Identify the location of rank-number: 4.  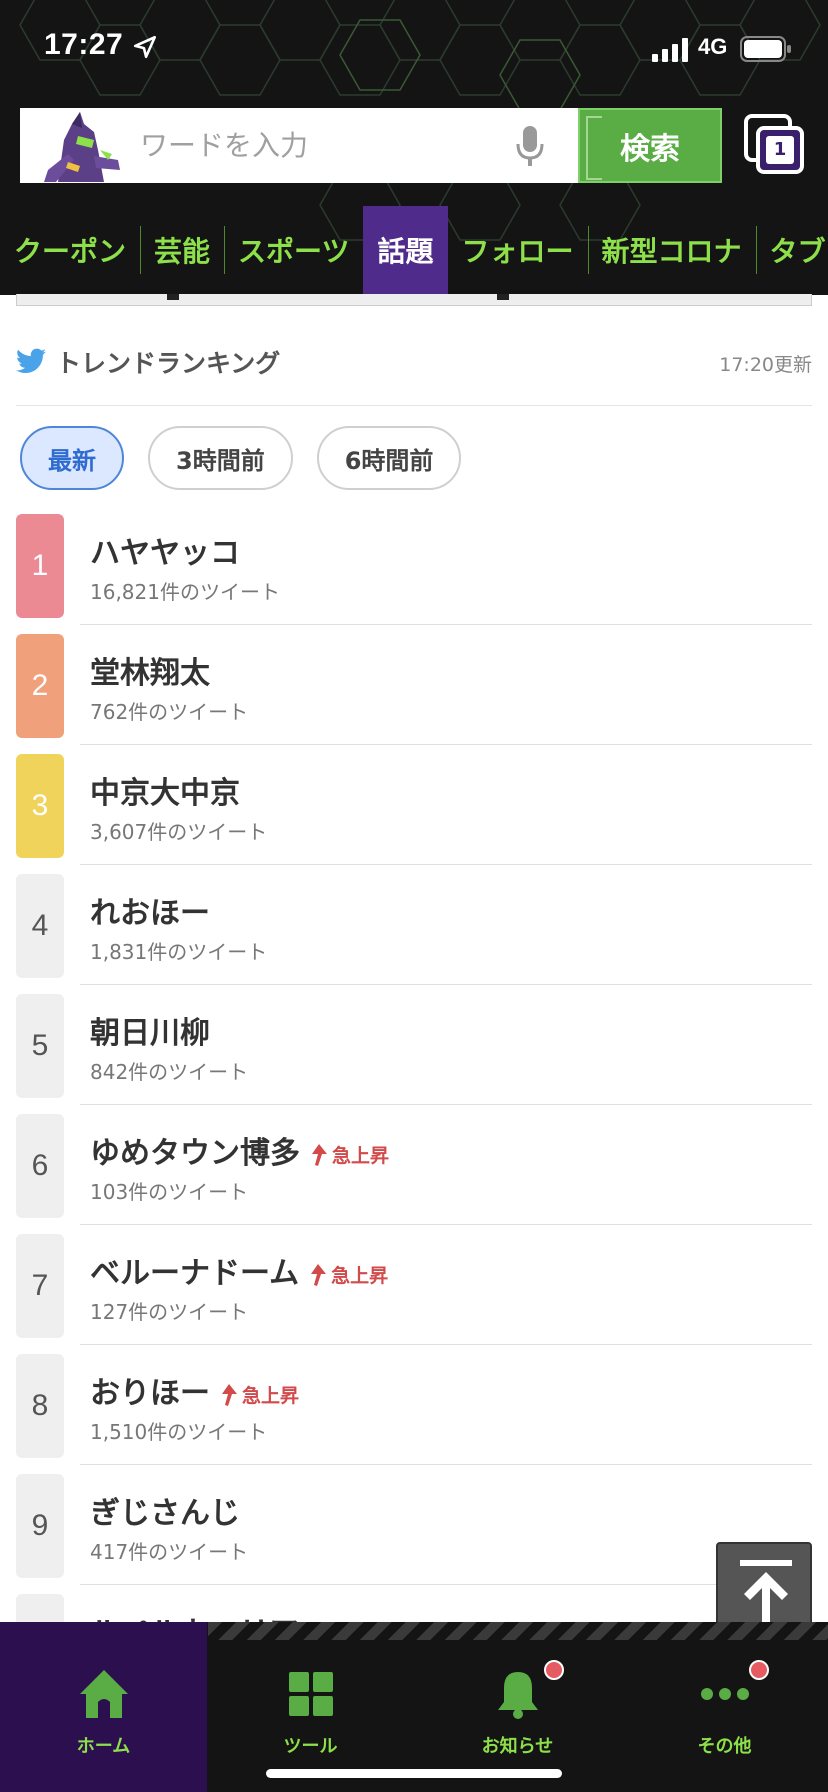
(40, 926).